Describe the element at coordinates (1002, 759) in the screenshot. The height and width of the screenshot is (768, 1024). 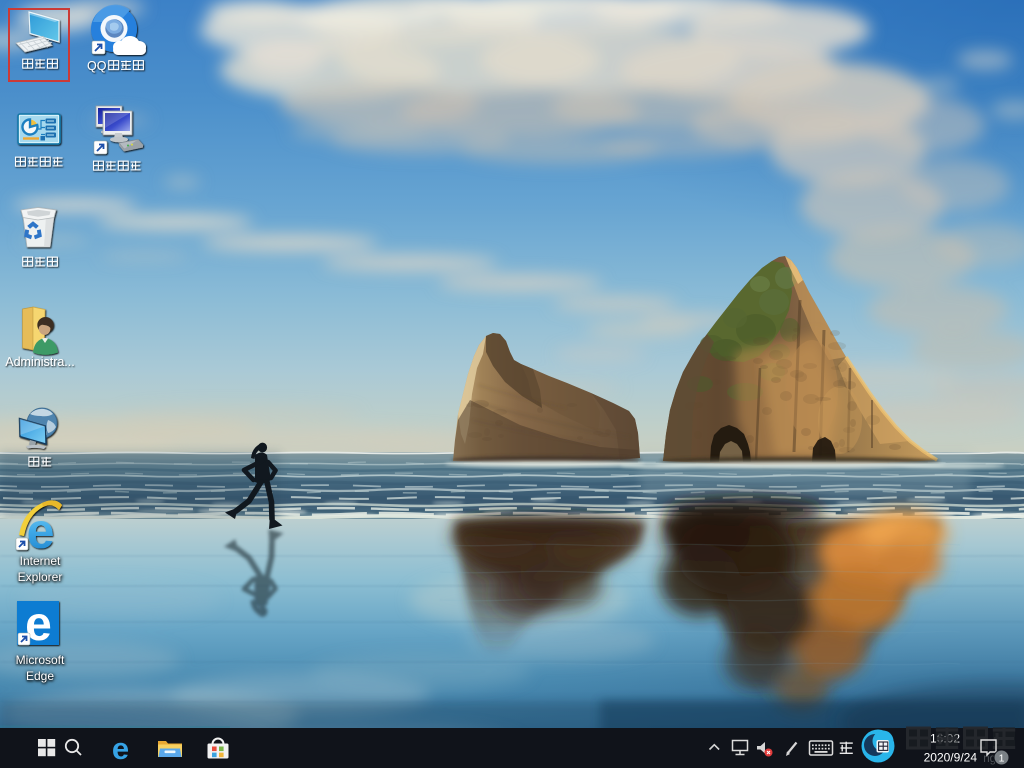
I see `svg-text: 1` at that location.